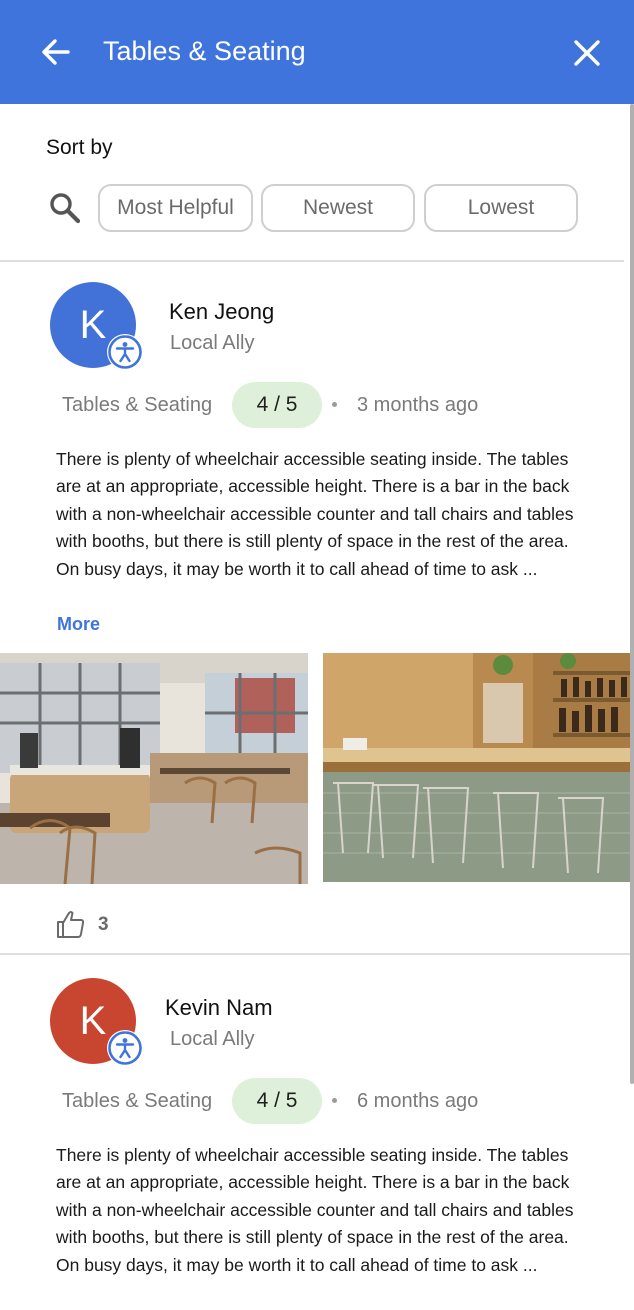  I want to click on review-category: Tables & Seating, so click(137, 1101).